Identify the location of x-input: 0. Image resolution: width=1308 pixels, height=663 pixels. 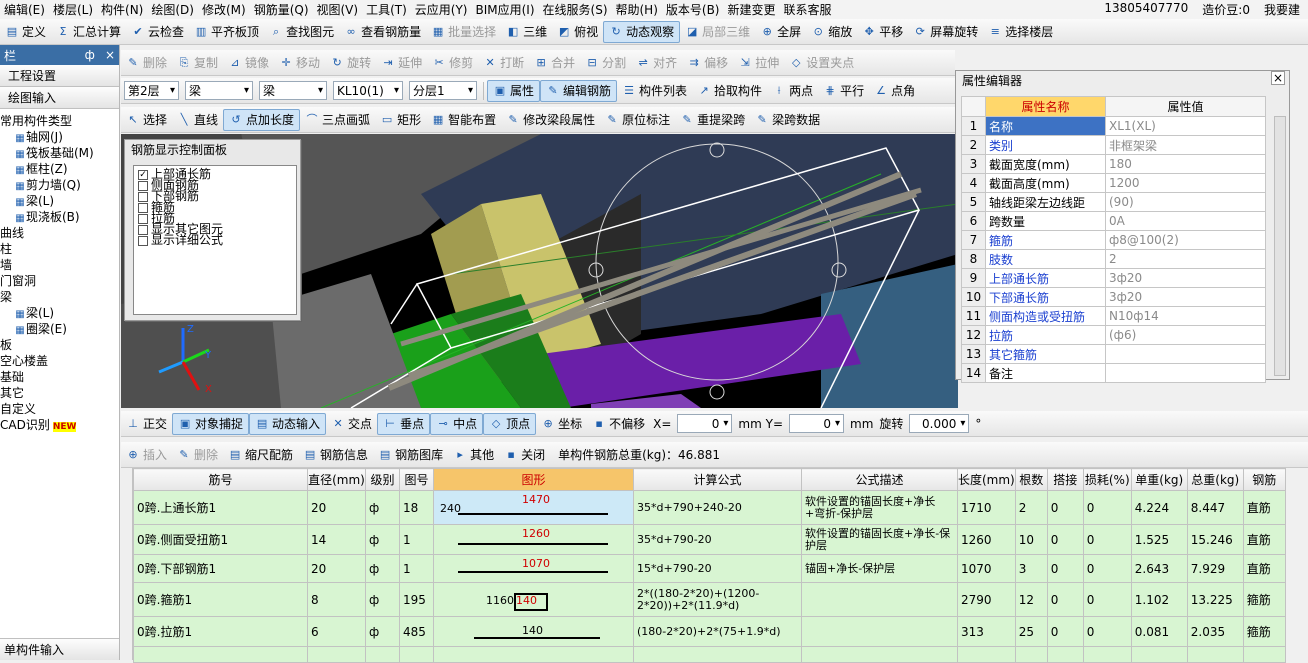
(705, 423).